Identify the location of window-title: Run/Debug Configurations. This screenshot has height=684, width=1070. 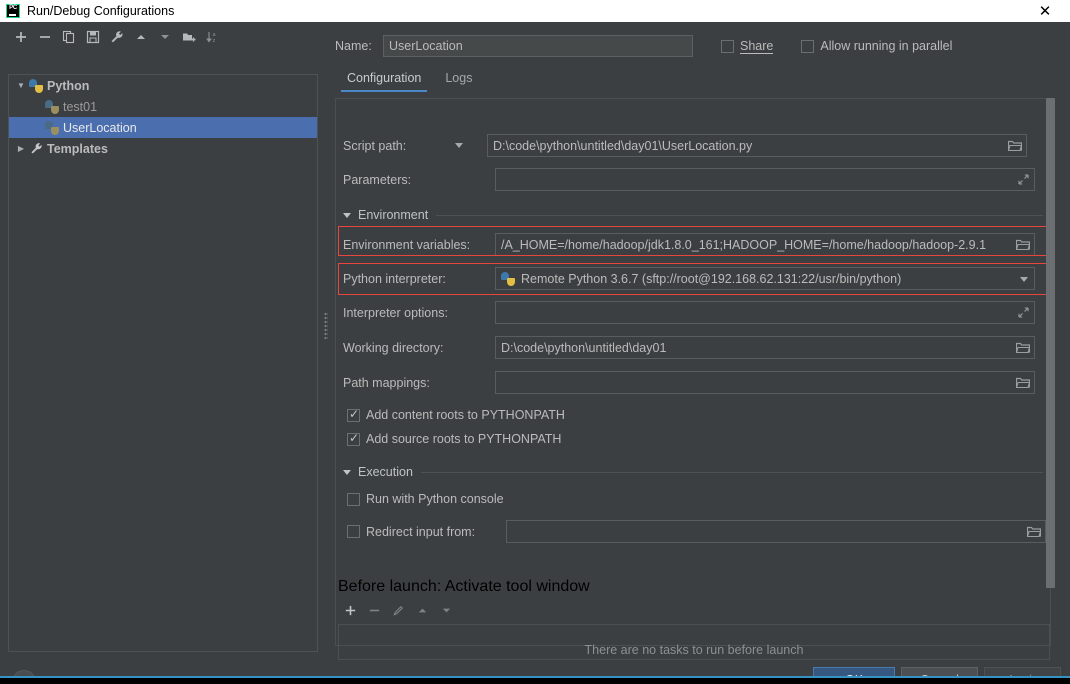
(101, 11).